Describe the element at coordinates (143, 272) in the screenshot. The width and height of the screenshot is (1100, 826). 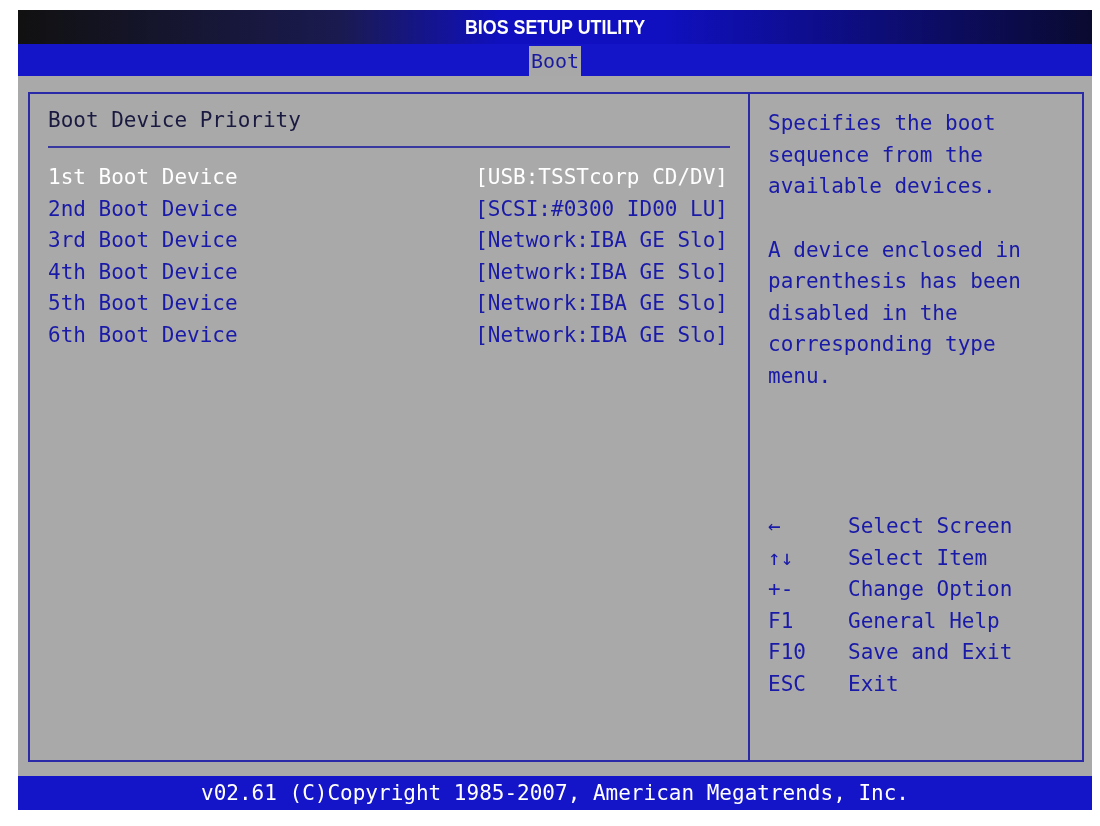
I see `menu-item: 4th Boot Device` at that location.